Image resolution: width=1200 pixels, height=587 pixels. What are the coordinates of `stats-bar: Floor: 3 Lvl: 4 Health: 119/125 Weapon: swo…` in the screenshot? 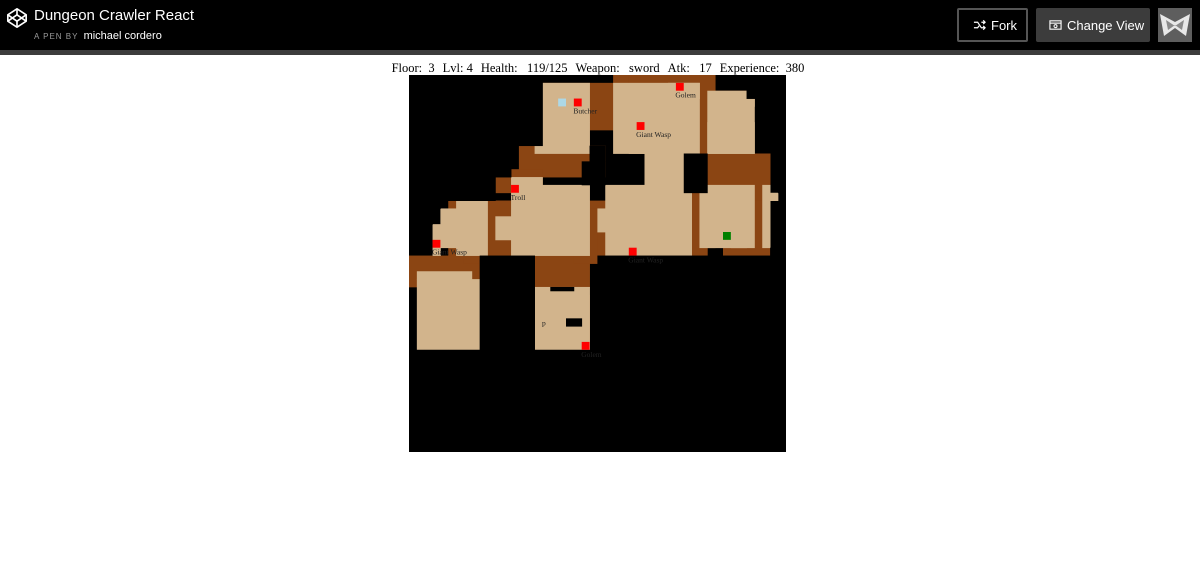 It's located at (598, 68).